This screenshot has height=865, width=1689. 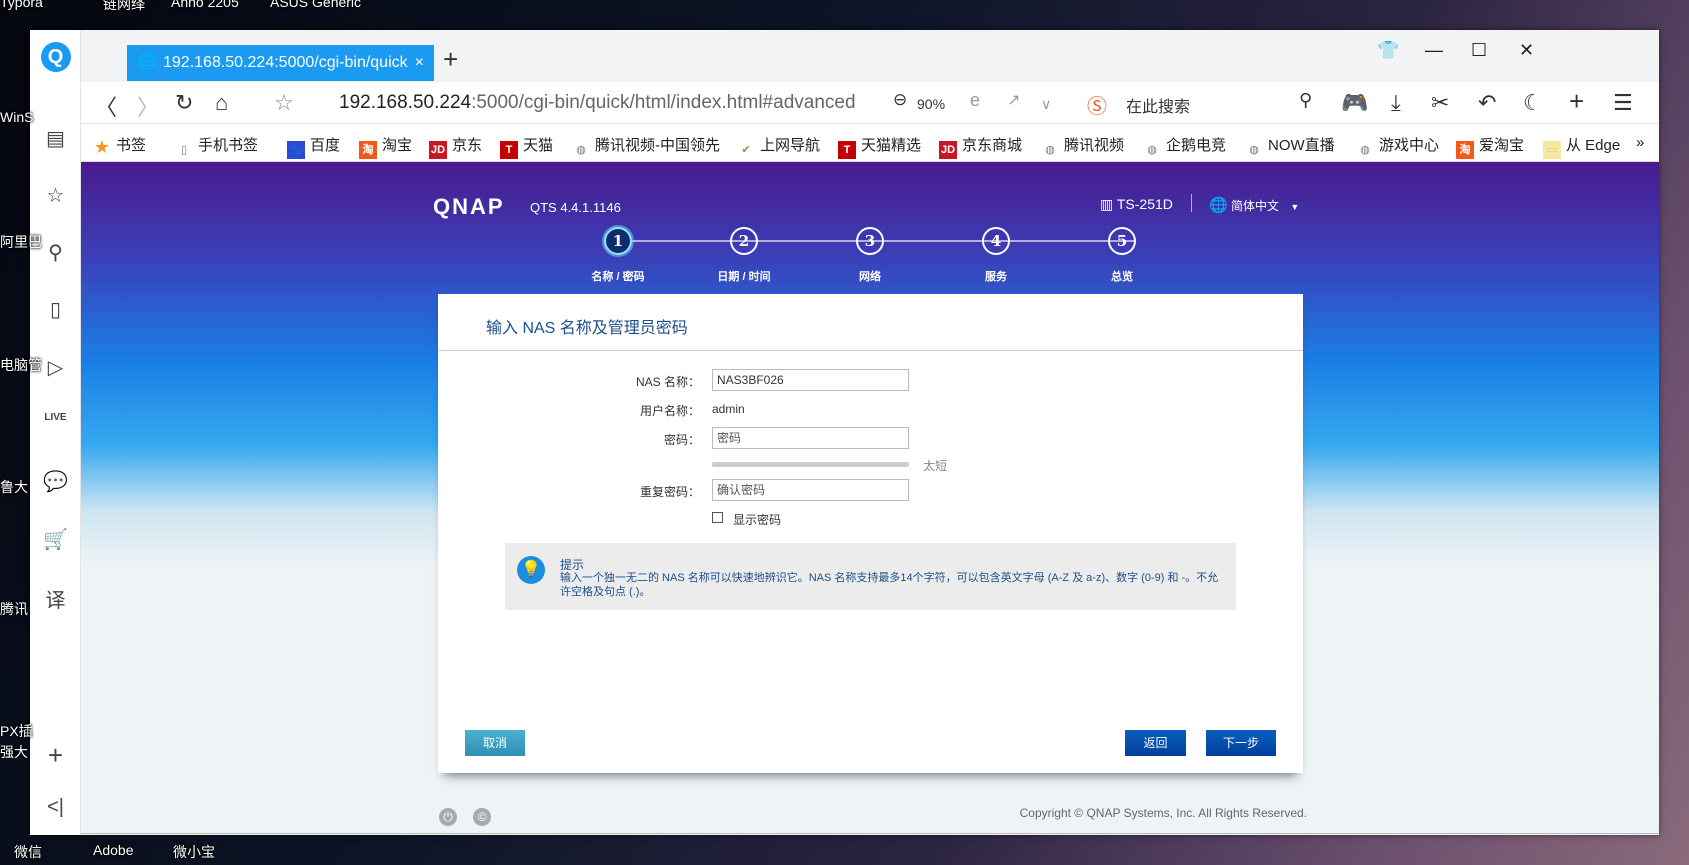 What do you see at coordinates (55, 481) in the screenshot?
I see `chat-icon: 💬` at bounding box center [55, 481].